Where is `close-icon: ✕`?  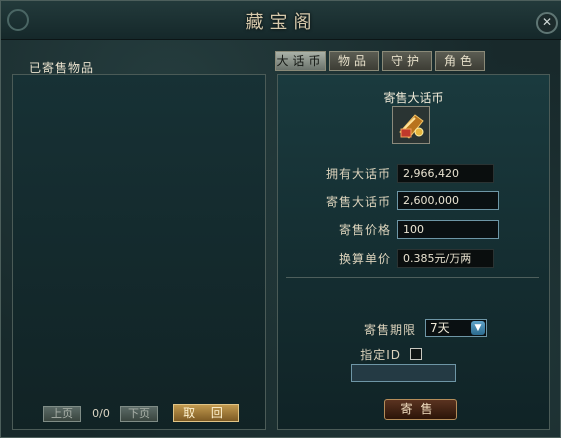
close-icon: ✕ is located at coordinates (547, 23).